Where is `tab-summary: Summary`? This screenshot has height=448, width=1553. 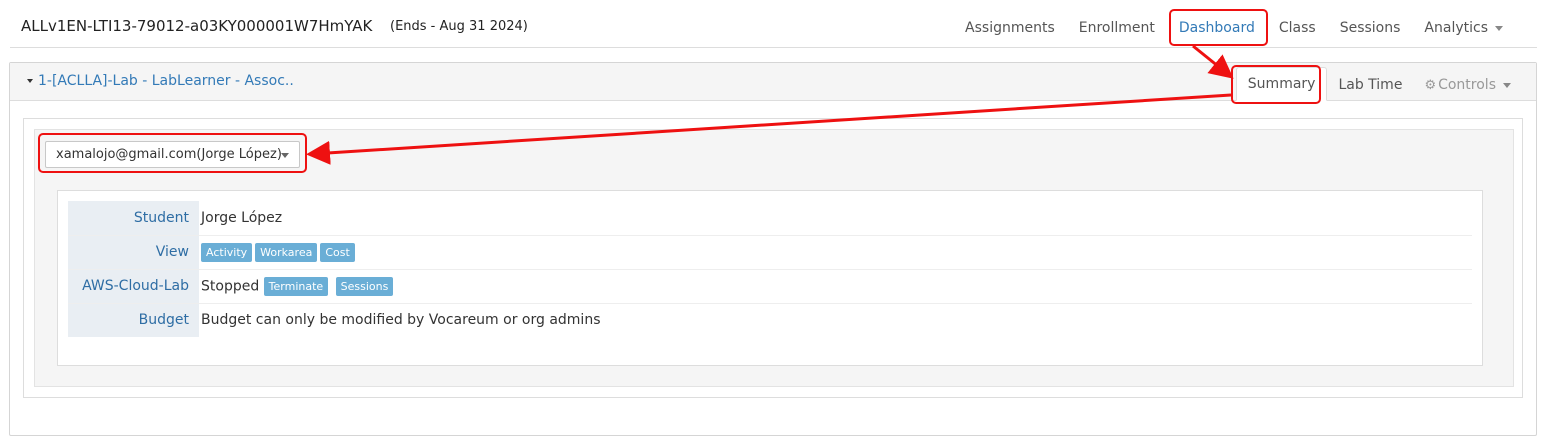
tab-summary: Summary is located at coordinates (1281, 84).